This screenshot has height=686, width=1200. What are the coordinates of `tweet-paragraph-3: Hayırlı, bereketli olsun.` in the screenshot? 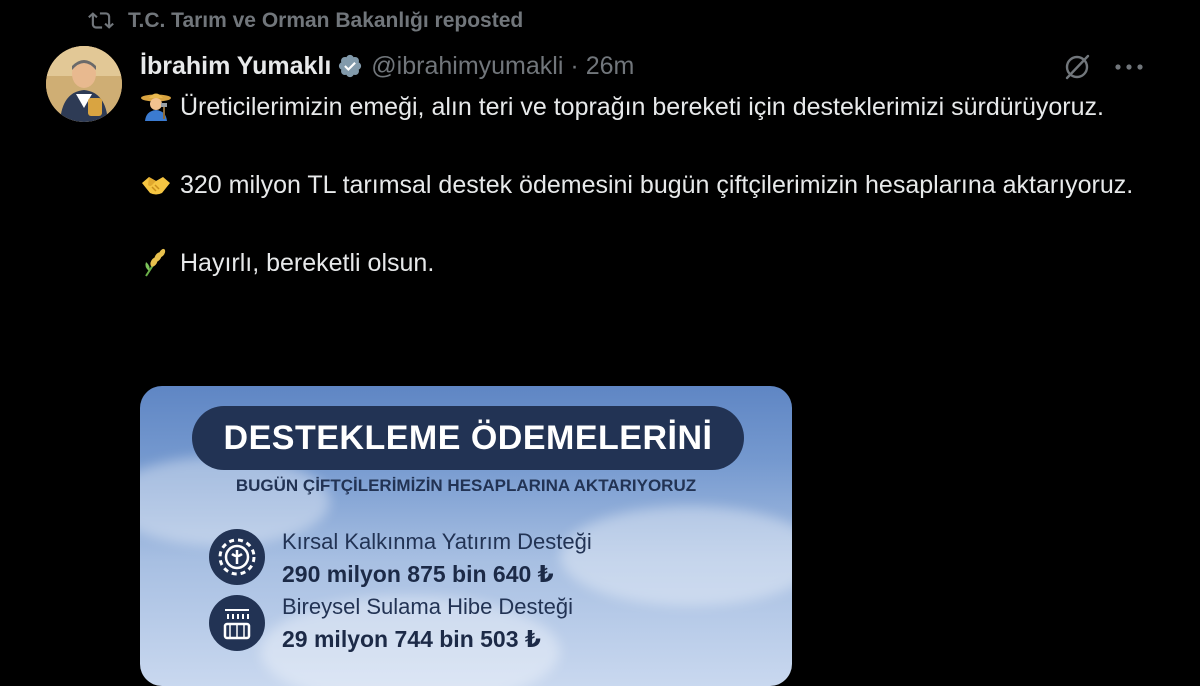 It's located at (645, 263).